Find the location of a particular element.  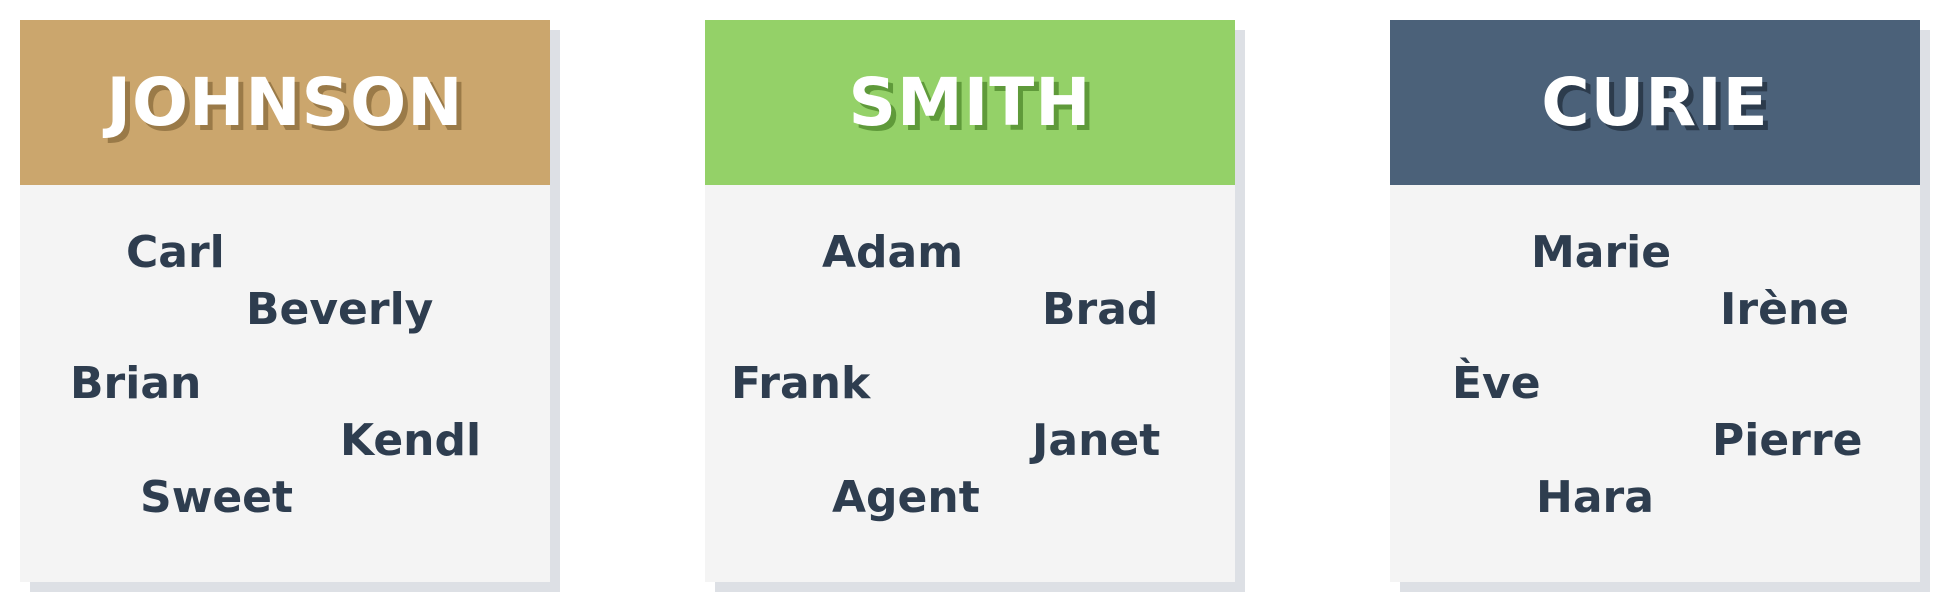

member-name: Kendl is located at coordinates (411, 440).